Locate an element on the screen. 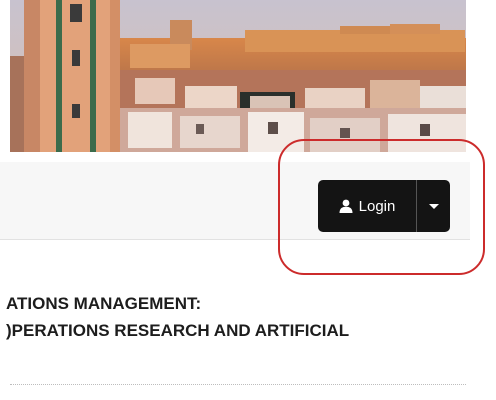 The height and width of the screenshot is (400, 496). login-dropdown-toggle is located at coordinates (433, 206).